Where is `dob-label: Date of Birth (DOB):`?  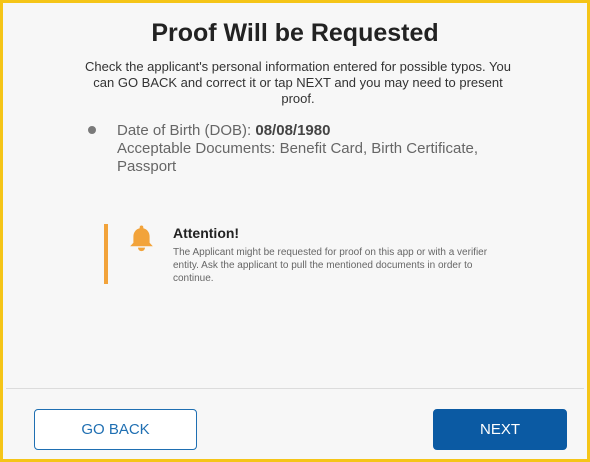
dob-label: Date of Birth (DOB): is located at coordinates (186, 130).